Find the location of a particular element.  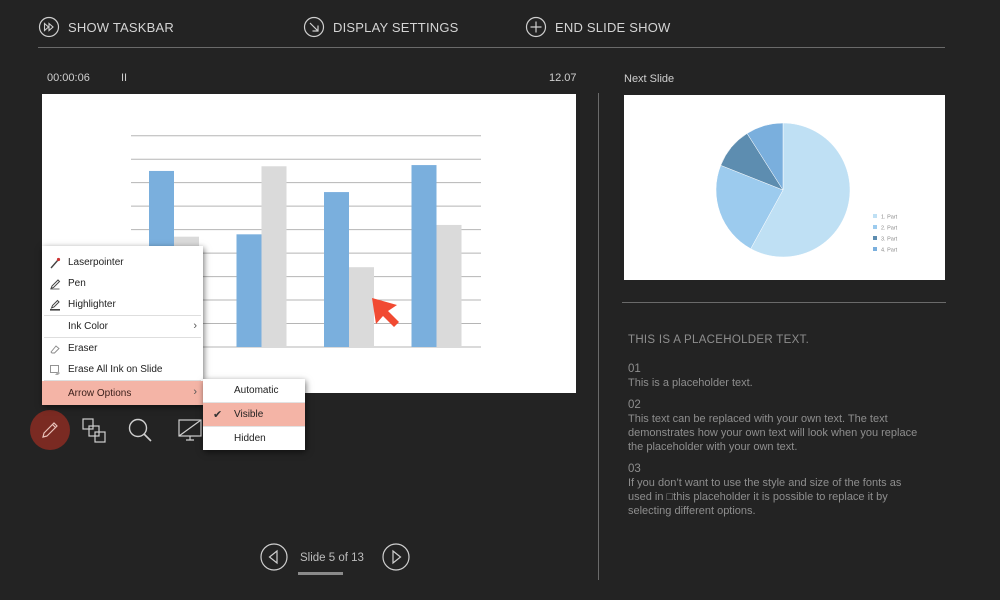

zoom-button is located at coordinates (140, 430).